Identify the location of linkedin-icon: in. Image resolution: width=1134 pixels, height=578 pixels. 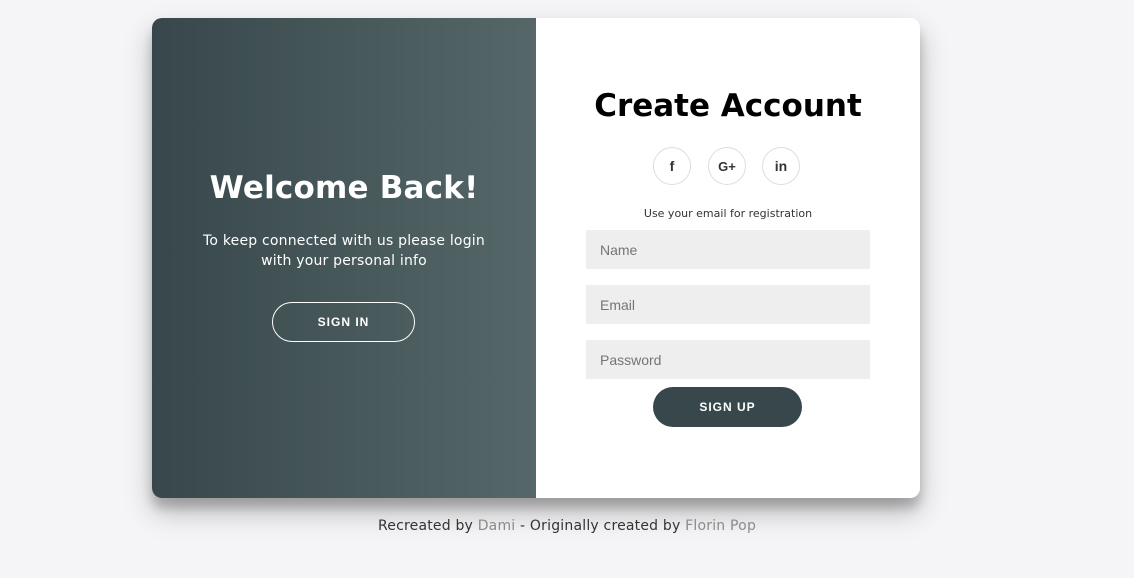
(781, 166).